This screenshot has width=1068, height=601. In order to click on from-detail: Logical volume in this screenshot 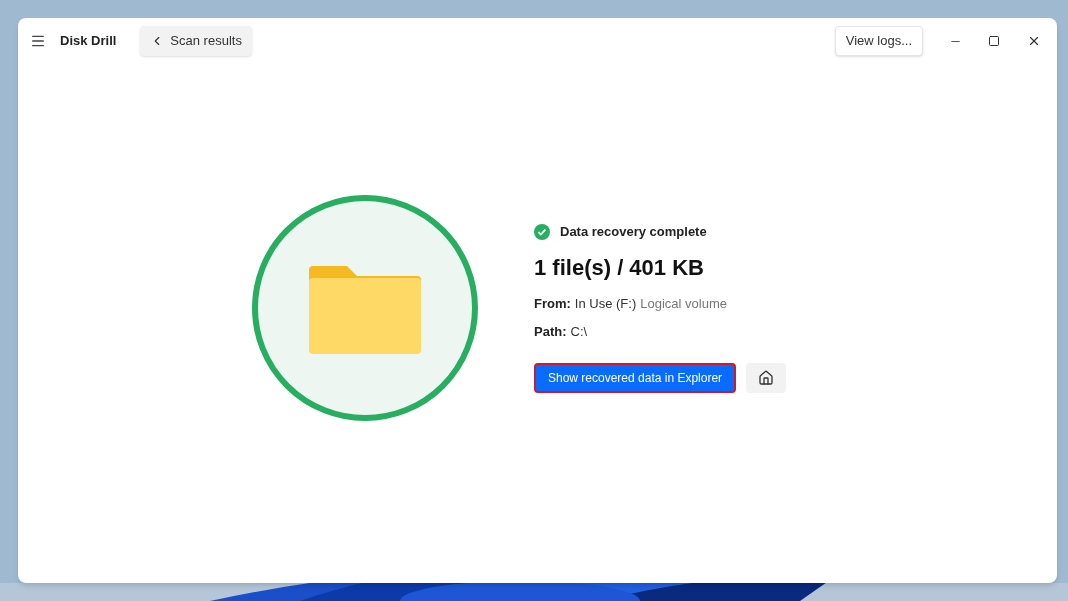, I will do `click(683, 304)`.